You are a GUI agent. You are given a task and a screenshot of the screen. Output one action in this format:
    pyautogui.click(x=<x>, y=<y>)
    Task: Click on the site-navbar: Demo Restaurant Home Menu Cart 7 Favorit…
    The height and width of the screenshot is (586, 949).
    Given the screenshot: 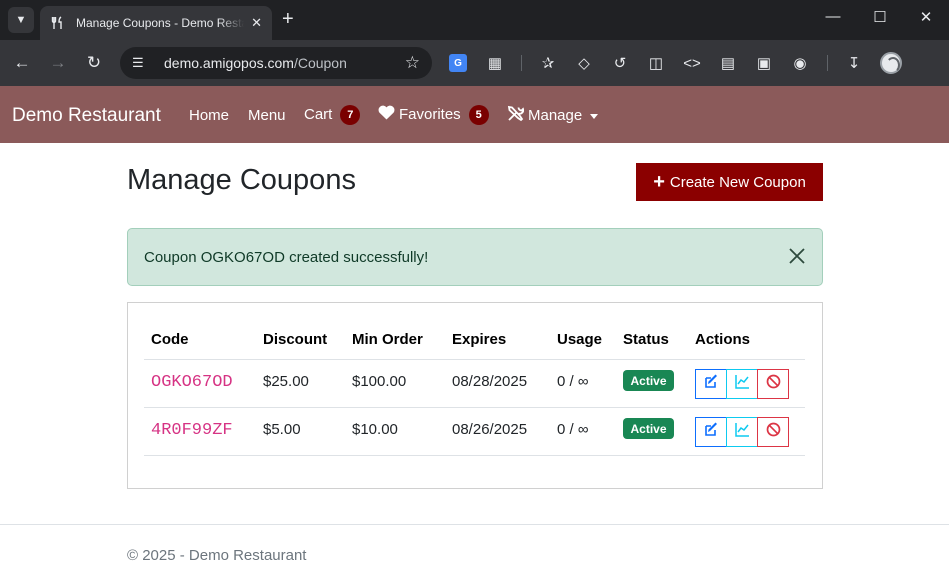 What is the action you would take?
    pyautogui.click(x=474, y=114)
    